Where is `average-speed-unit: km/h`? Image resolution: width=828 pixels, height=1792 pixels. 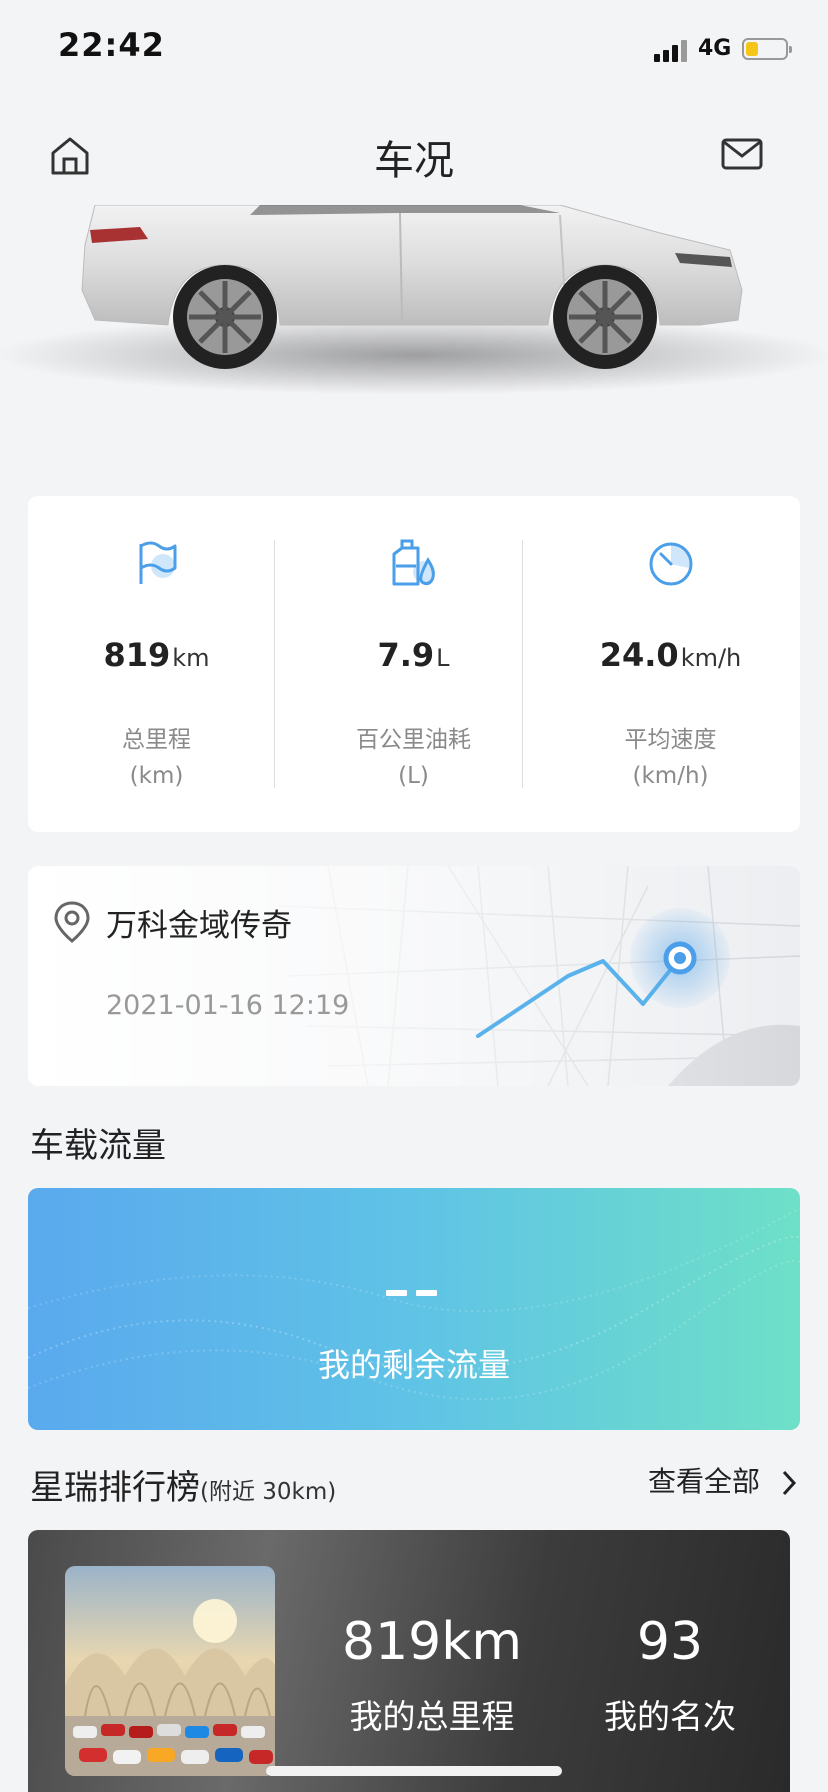 average-speed-unit: km/h is located at coordinates (711, 658).